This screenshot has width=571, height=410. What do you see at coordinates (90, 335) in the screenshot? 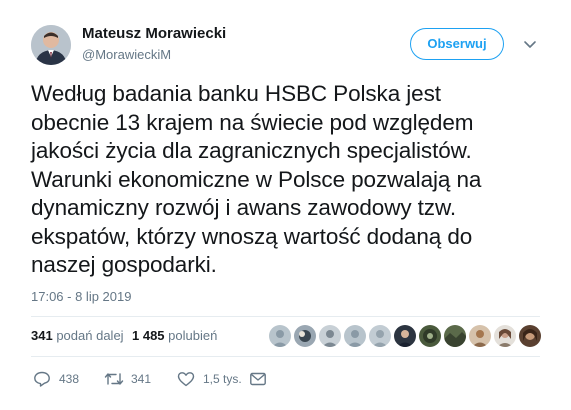
I see `retweets-label: podań dalej` at bounding box center [90, 335].